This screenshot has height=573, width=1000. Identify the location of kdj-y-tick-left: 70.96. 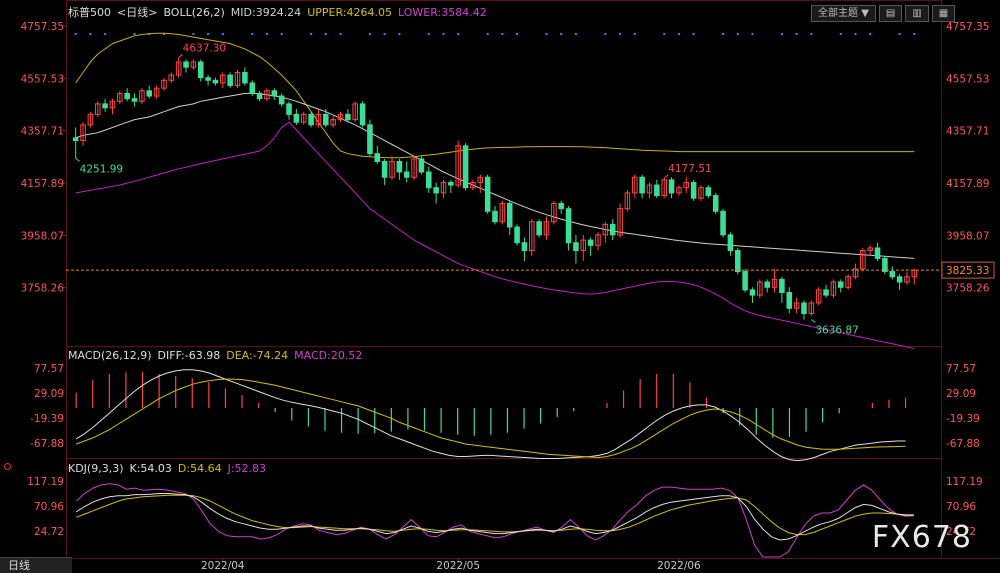
(49, 507).